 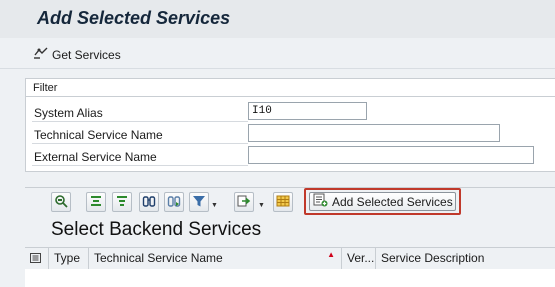 What do you see at coordinates (95, 157) in the screenshot?
I see `external-service-name-label: External Service Name` at bounding box center [95, 157].